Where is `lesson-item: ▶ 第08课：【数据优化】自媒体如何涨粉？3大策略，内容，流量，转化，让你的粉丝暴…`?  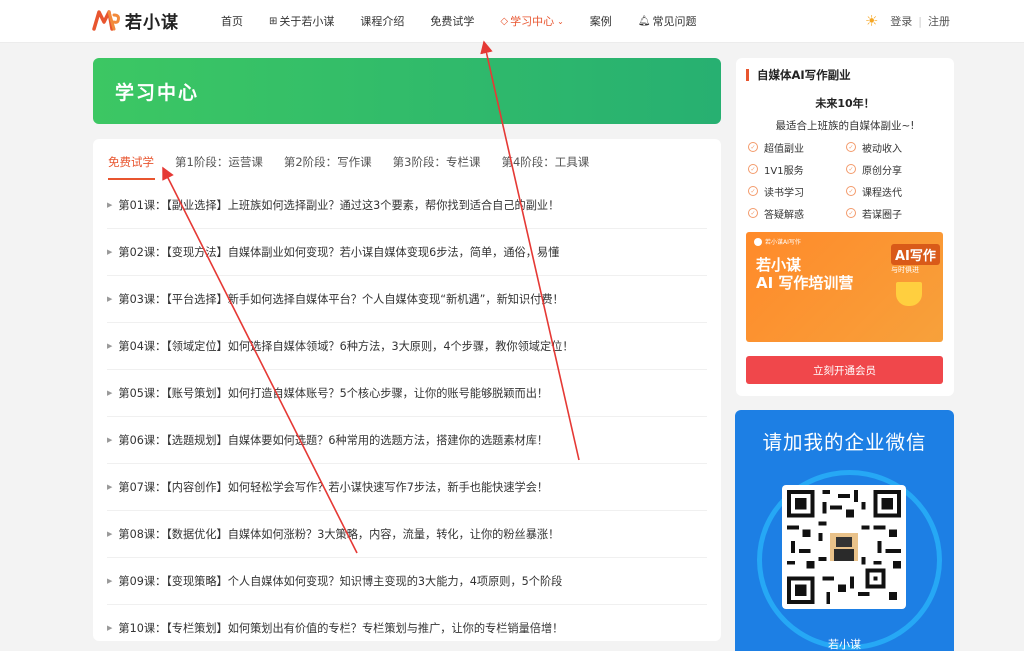
lesson-item: ▶ 第08课：【数据优化】自媒体如何涨粉？3大策略，内容，流量，转化，让你的粉丝暴… is located at coordinates (407, 534).